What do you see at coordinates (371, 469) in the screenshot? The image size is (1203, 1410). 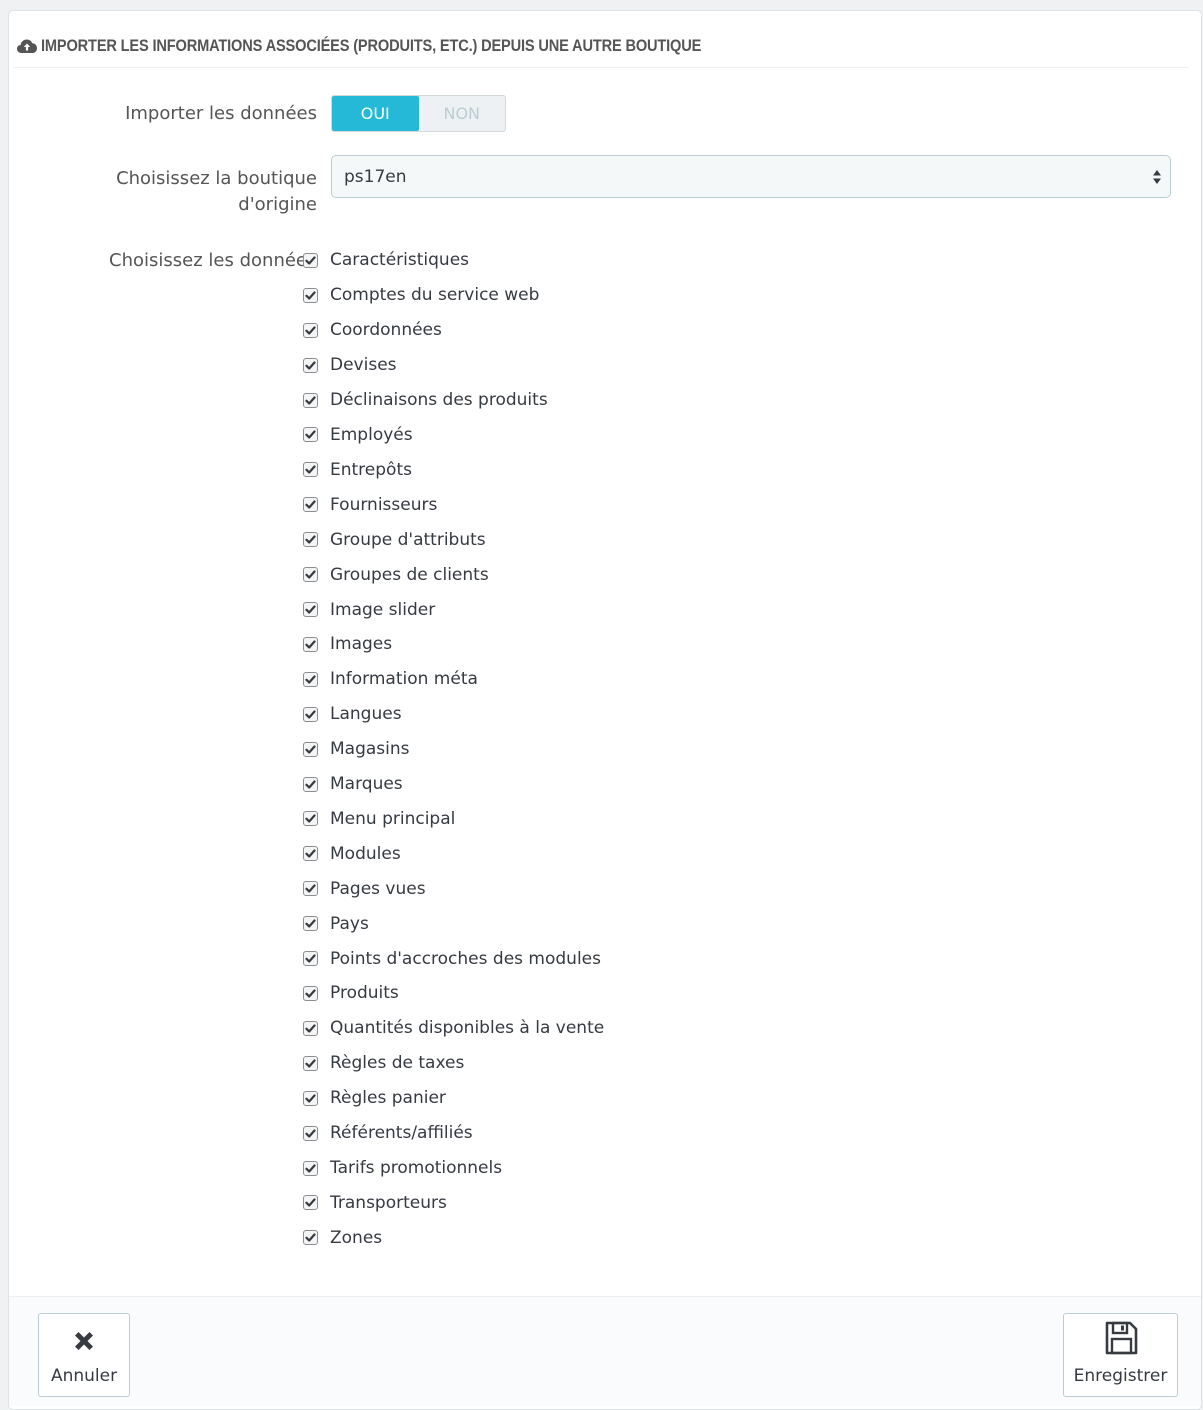 I see `checkbox-label: Entrepôts` at bounding box center [371, 469].